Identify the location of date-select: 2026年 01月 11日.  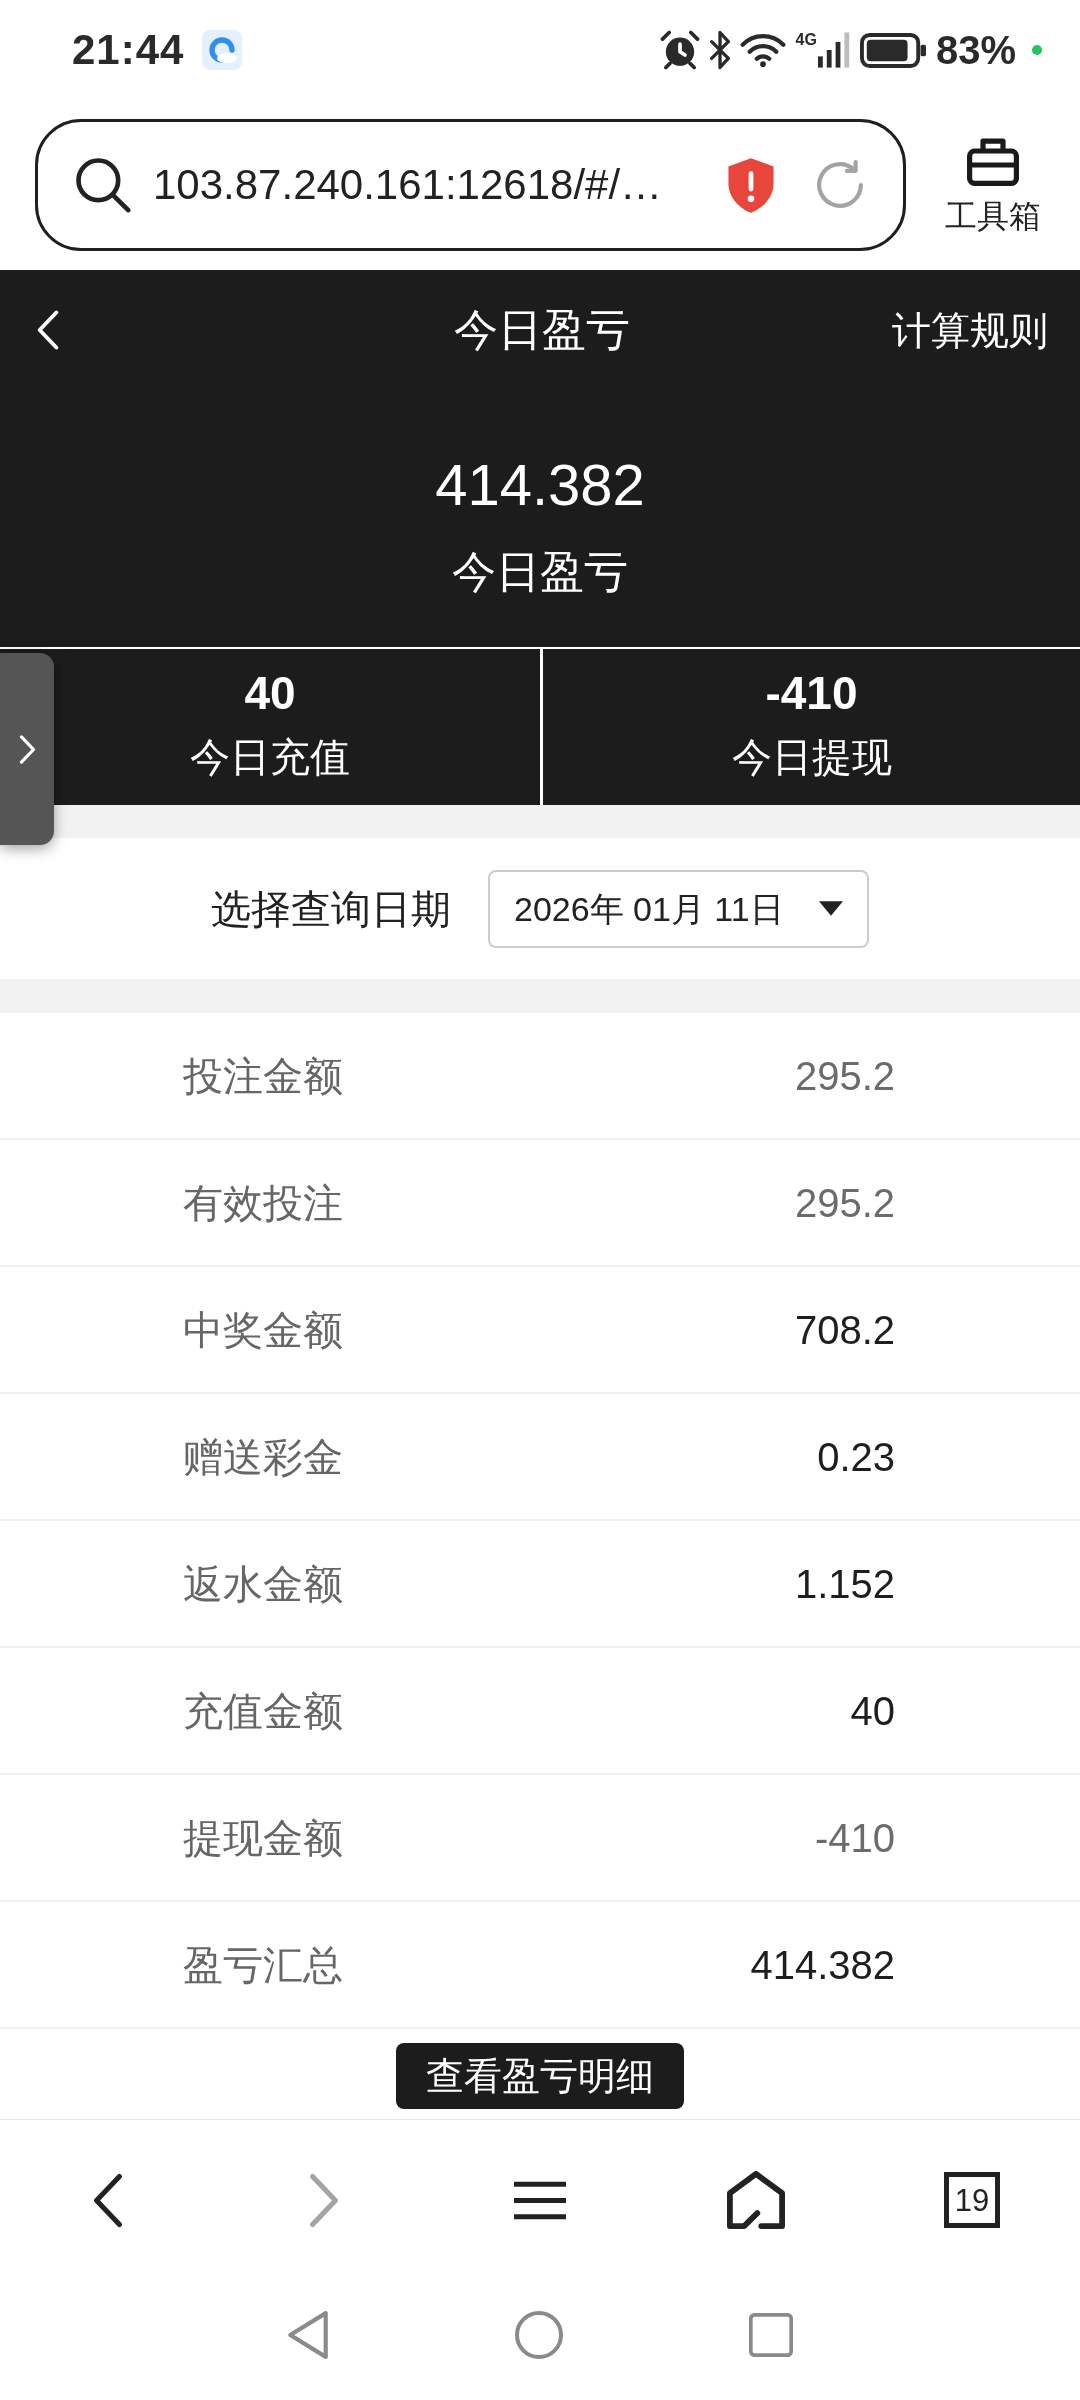
(678, 908).